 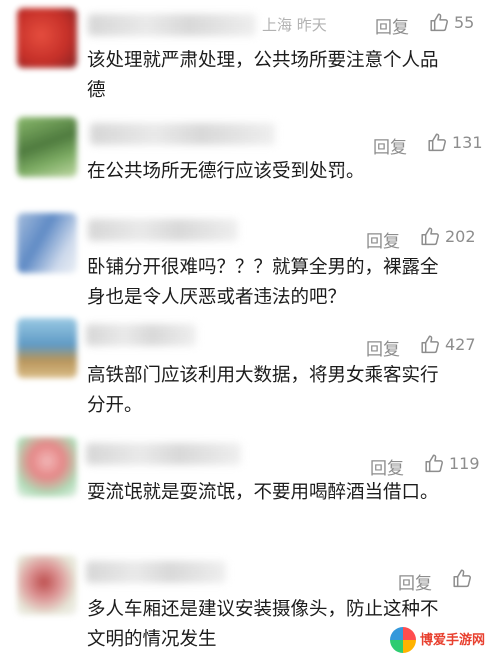 I want to click on like-button, so click(x=464, y=578).